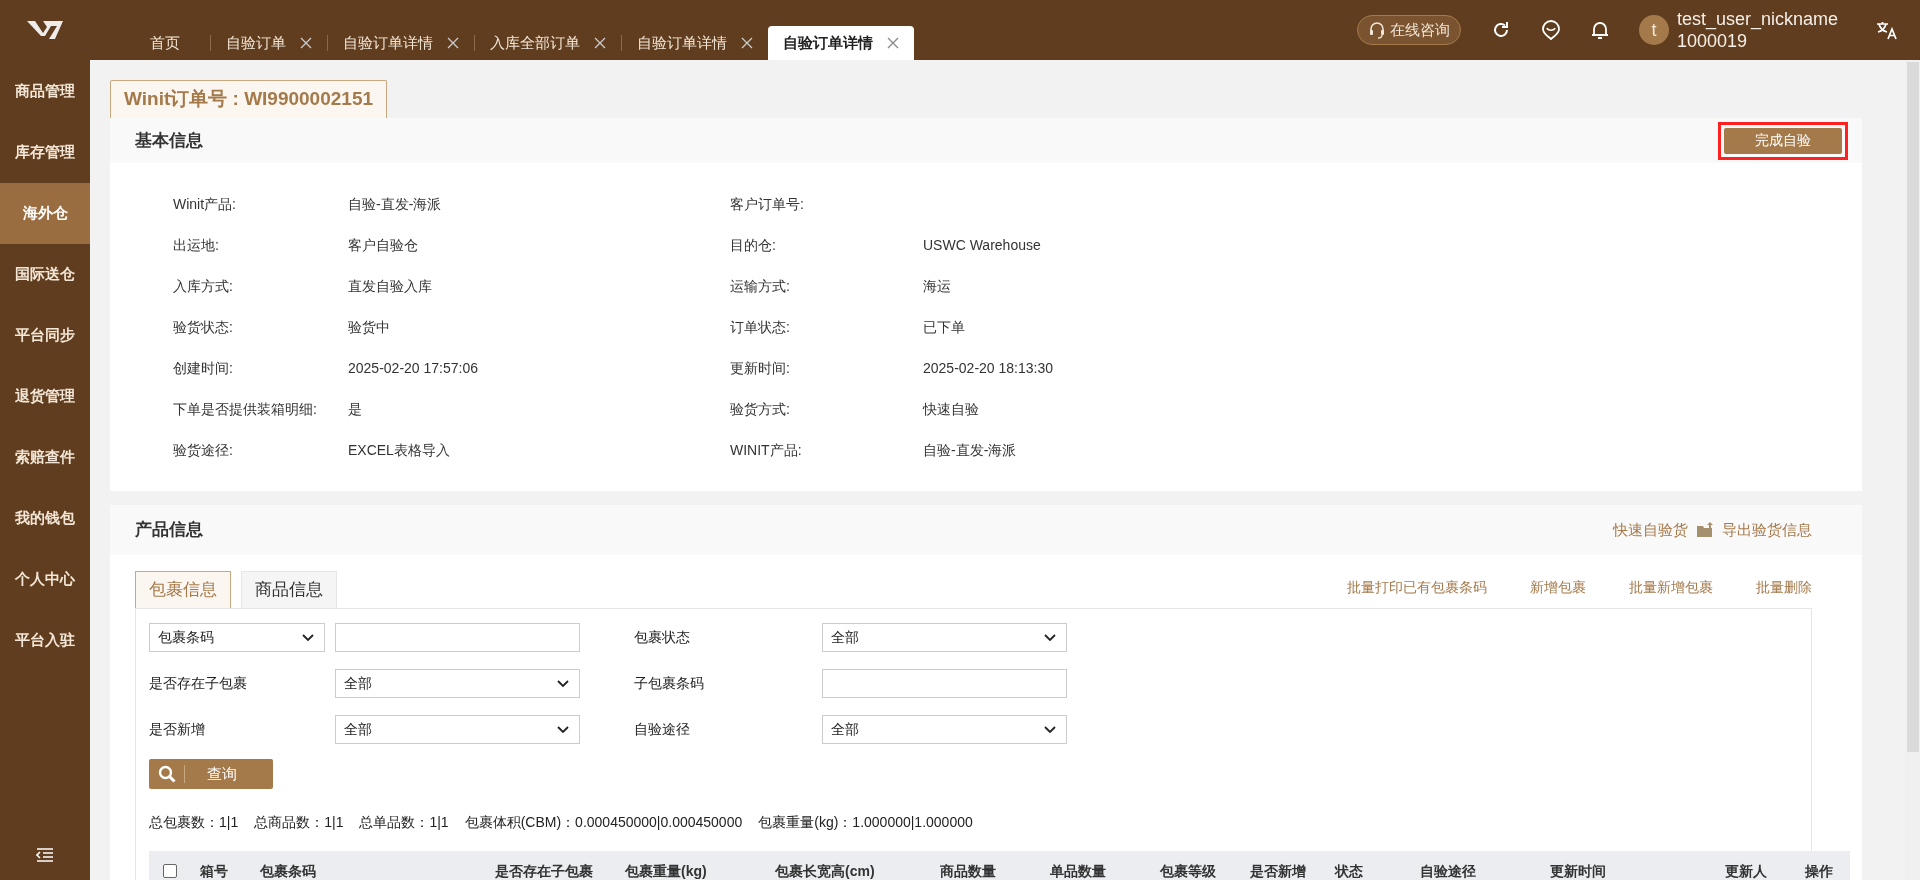 This screenshot has width=1920, height=880. Describe the element at coordinates (1712, 41) in the screenshot. I see `user-id: 1000019` at that location.